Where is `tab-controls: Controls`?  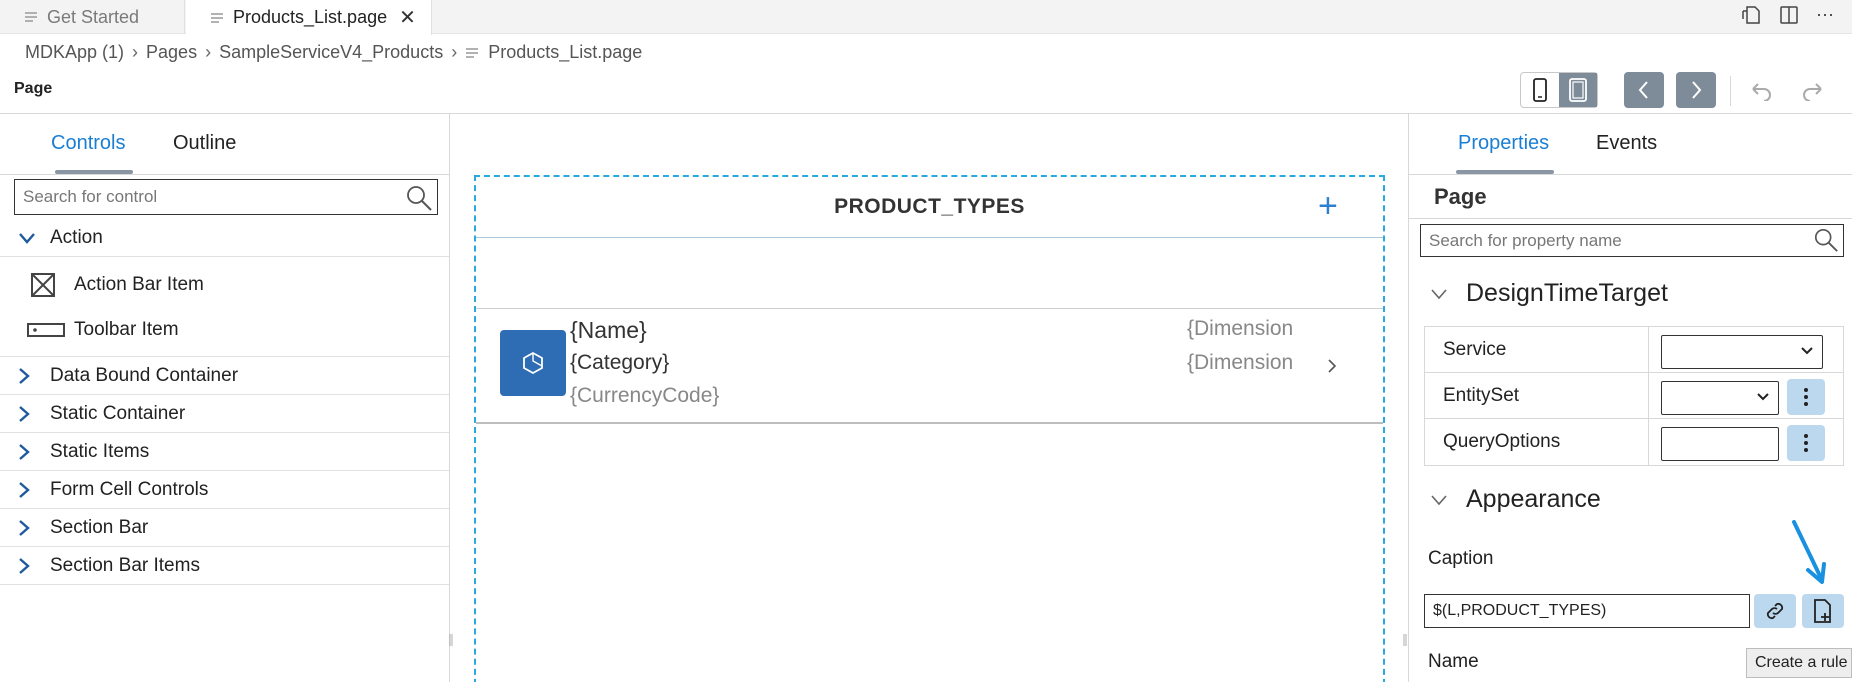 tab-controls: Controls is located at coordinates (88, 143).